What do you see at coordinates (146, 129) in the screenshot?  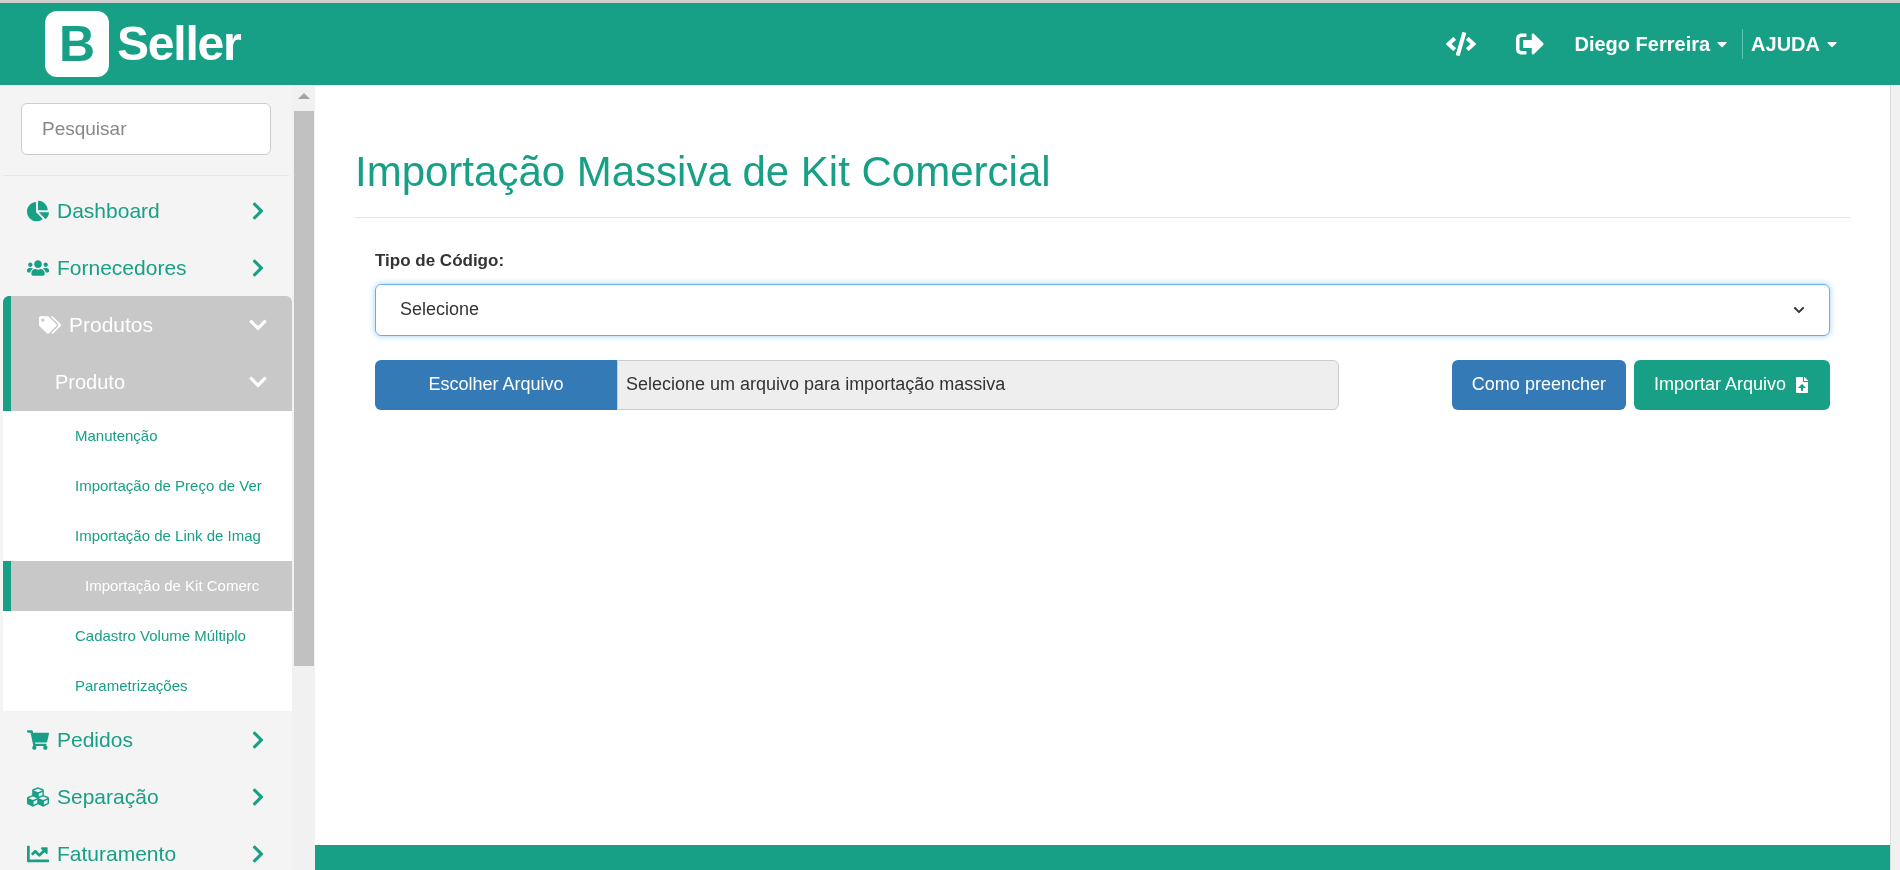 I see `search-field: Pesquisar` at bounding box center [146, 129].